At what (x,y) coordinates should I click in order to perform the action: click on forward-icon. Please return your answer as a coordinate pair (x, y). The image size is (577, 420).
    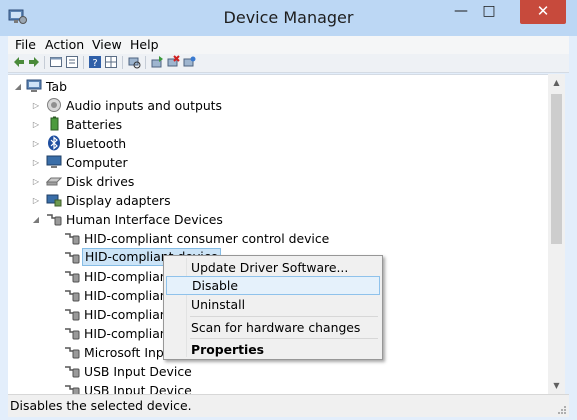
    Looking at the image, I should click on (34, 62).